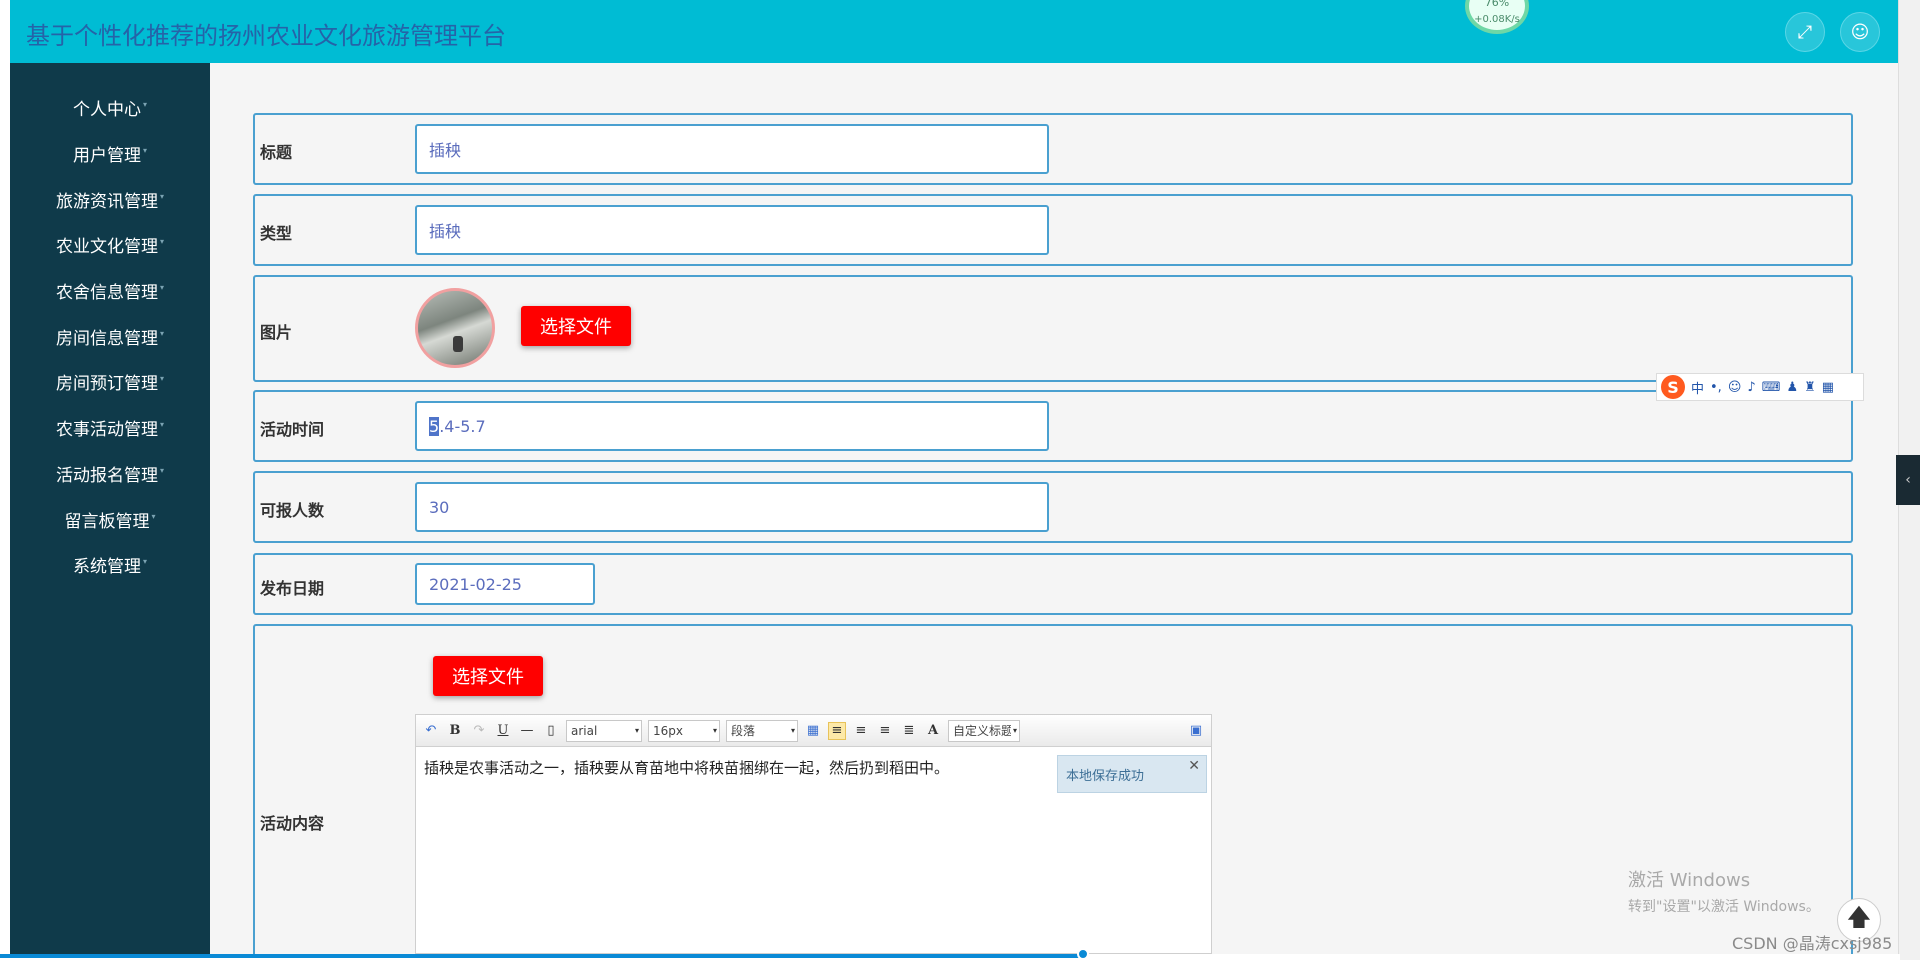 Image resolution: width=1920 pixels, height=960 pixels. I want to click on preview-icon: ▣, so click(1196, 731).